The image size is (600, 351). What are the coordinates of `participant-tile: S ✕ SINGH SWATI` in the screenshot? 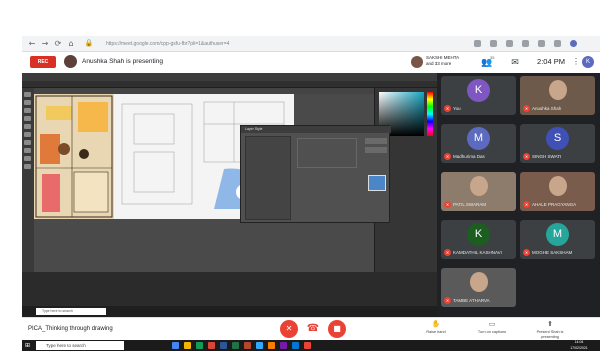 It's located at (557, 143).